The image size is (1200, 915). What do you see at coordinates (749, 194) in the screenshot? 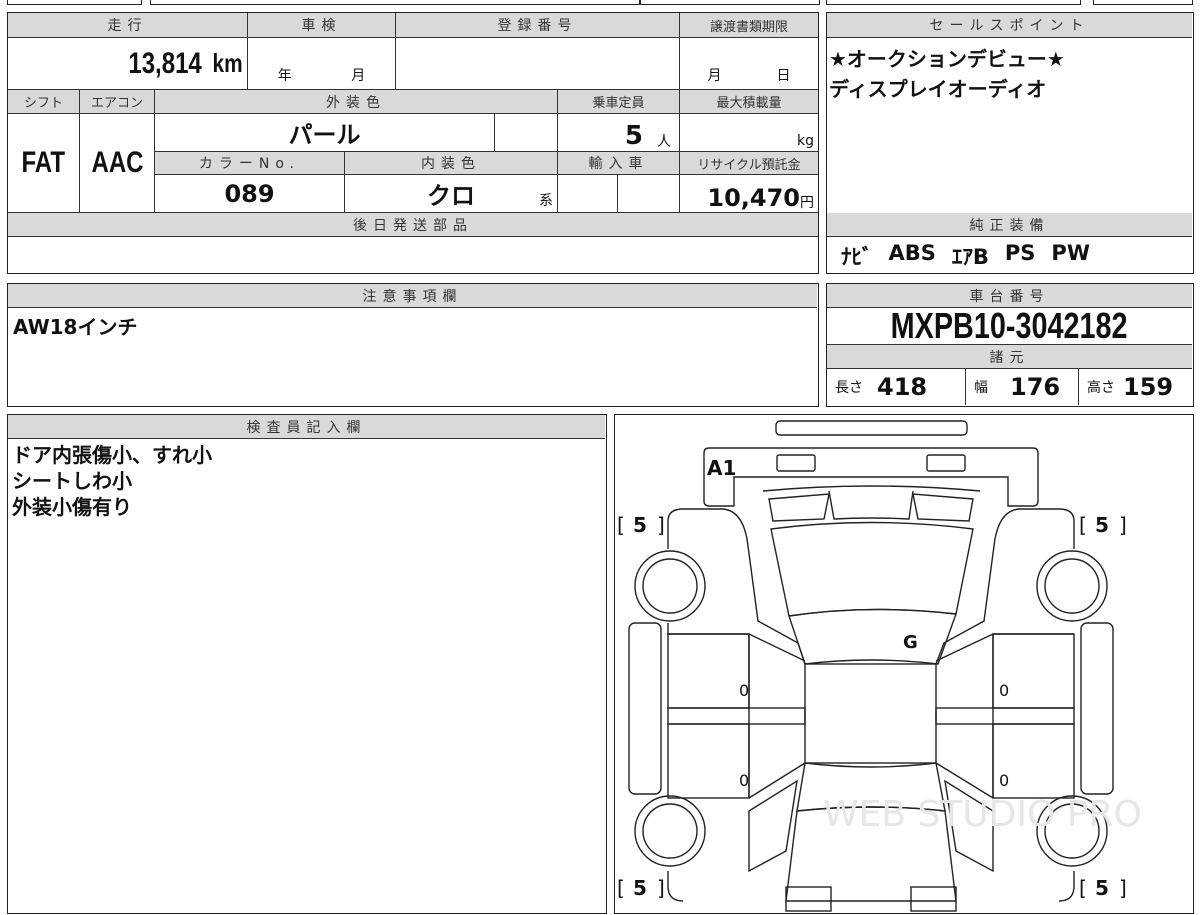
I see `recycle-value: 10,470 円` at bounding box center [749, 194].